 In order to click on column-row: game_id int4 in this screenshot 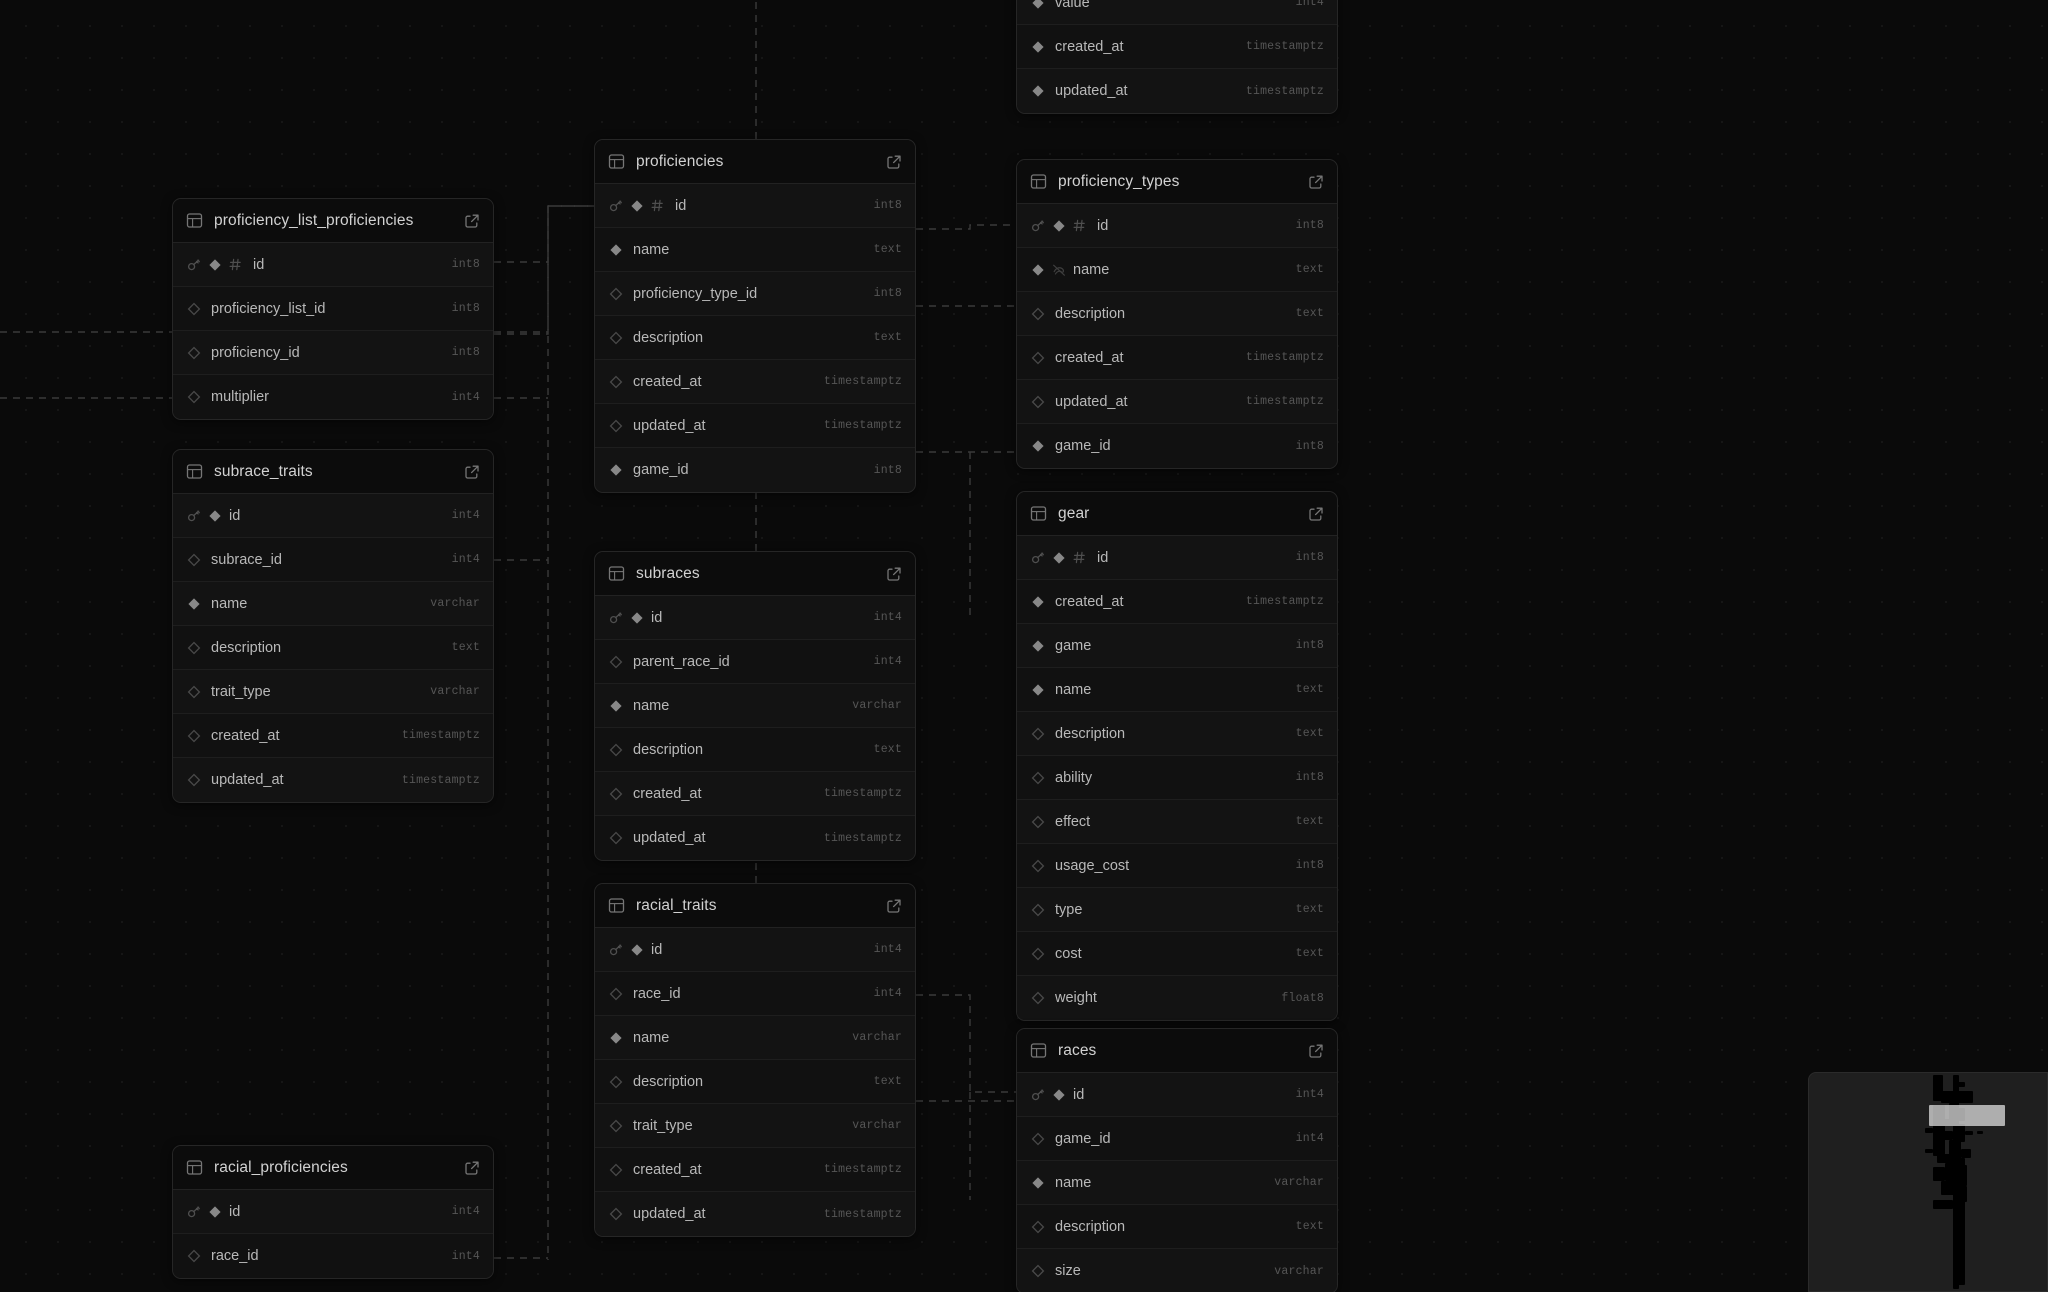, I will do `click(1177, 1139)`.